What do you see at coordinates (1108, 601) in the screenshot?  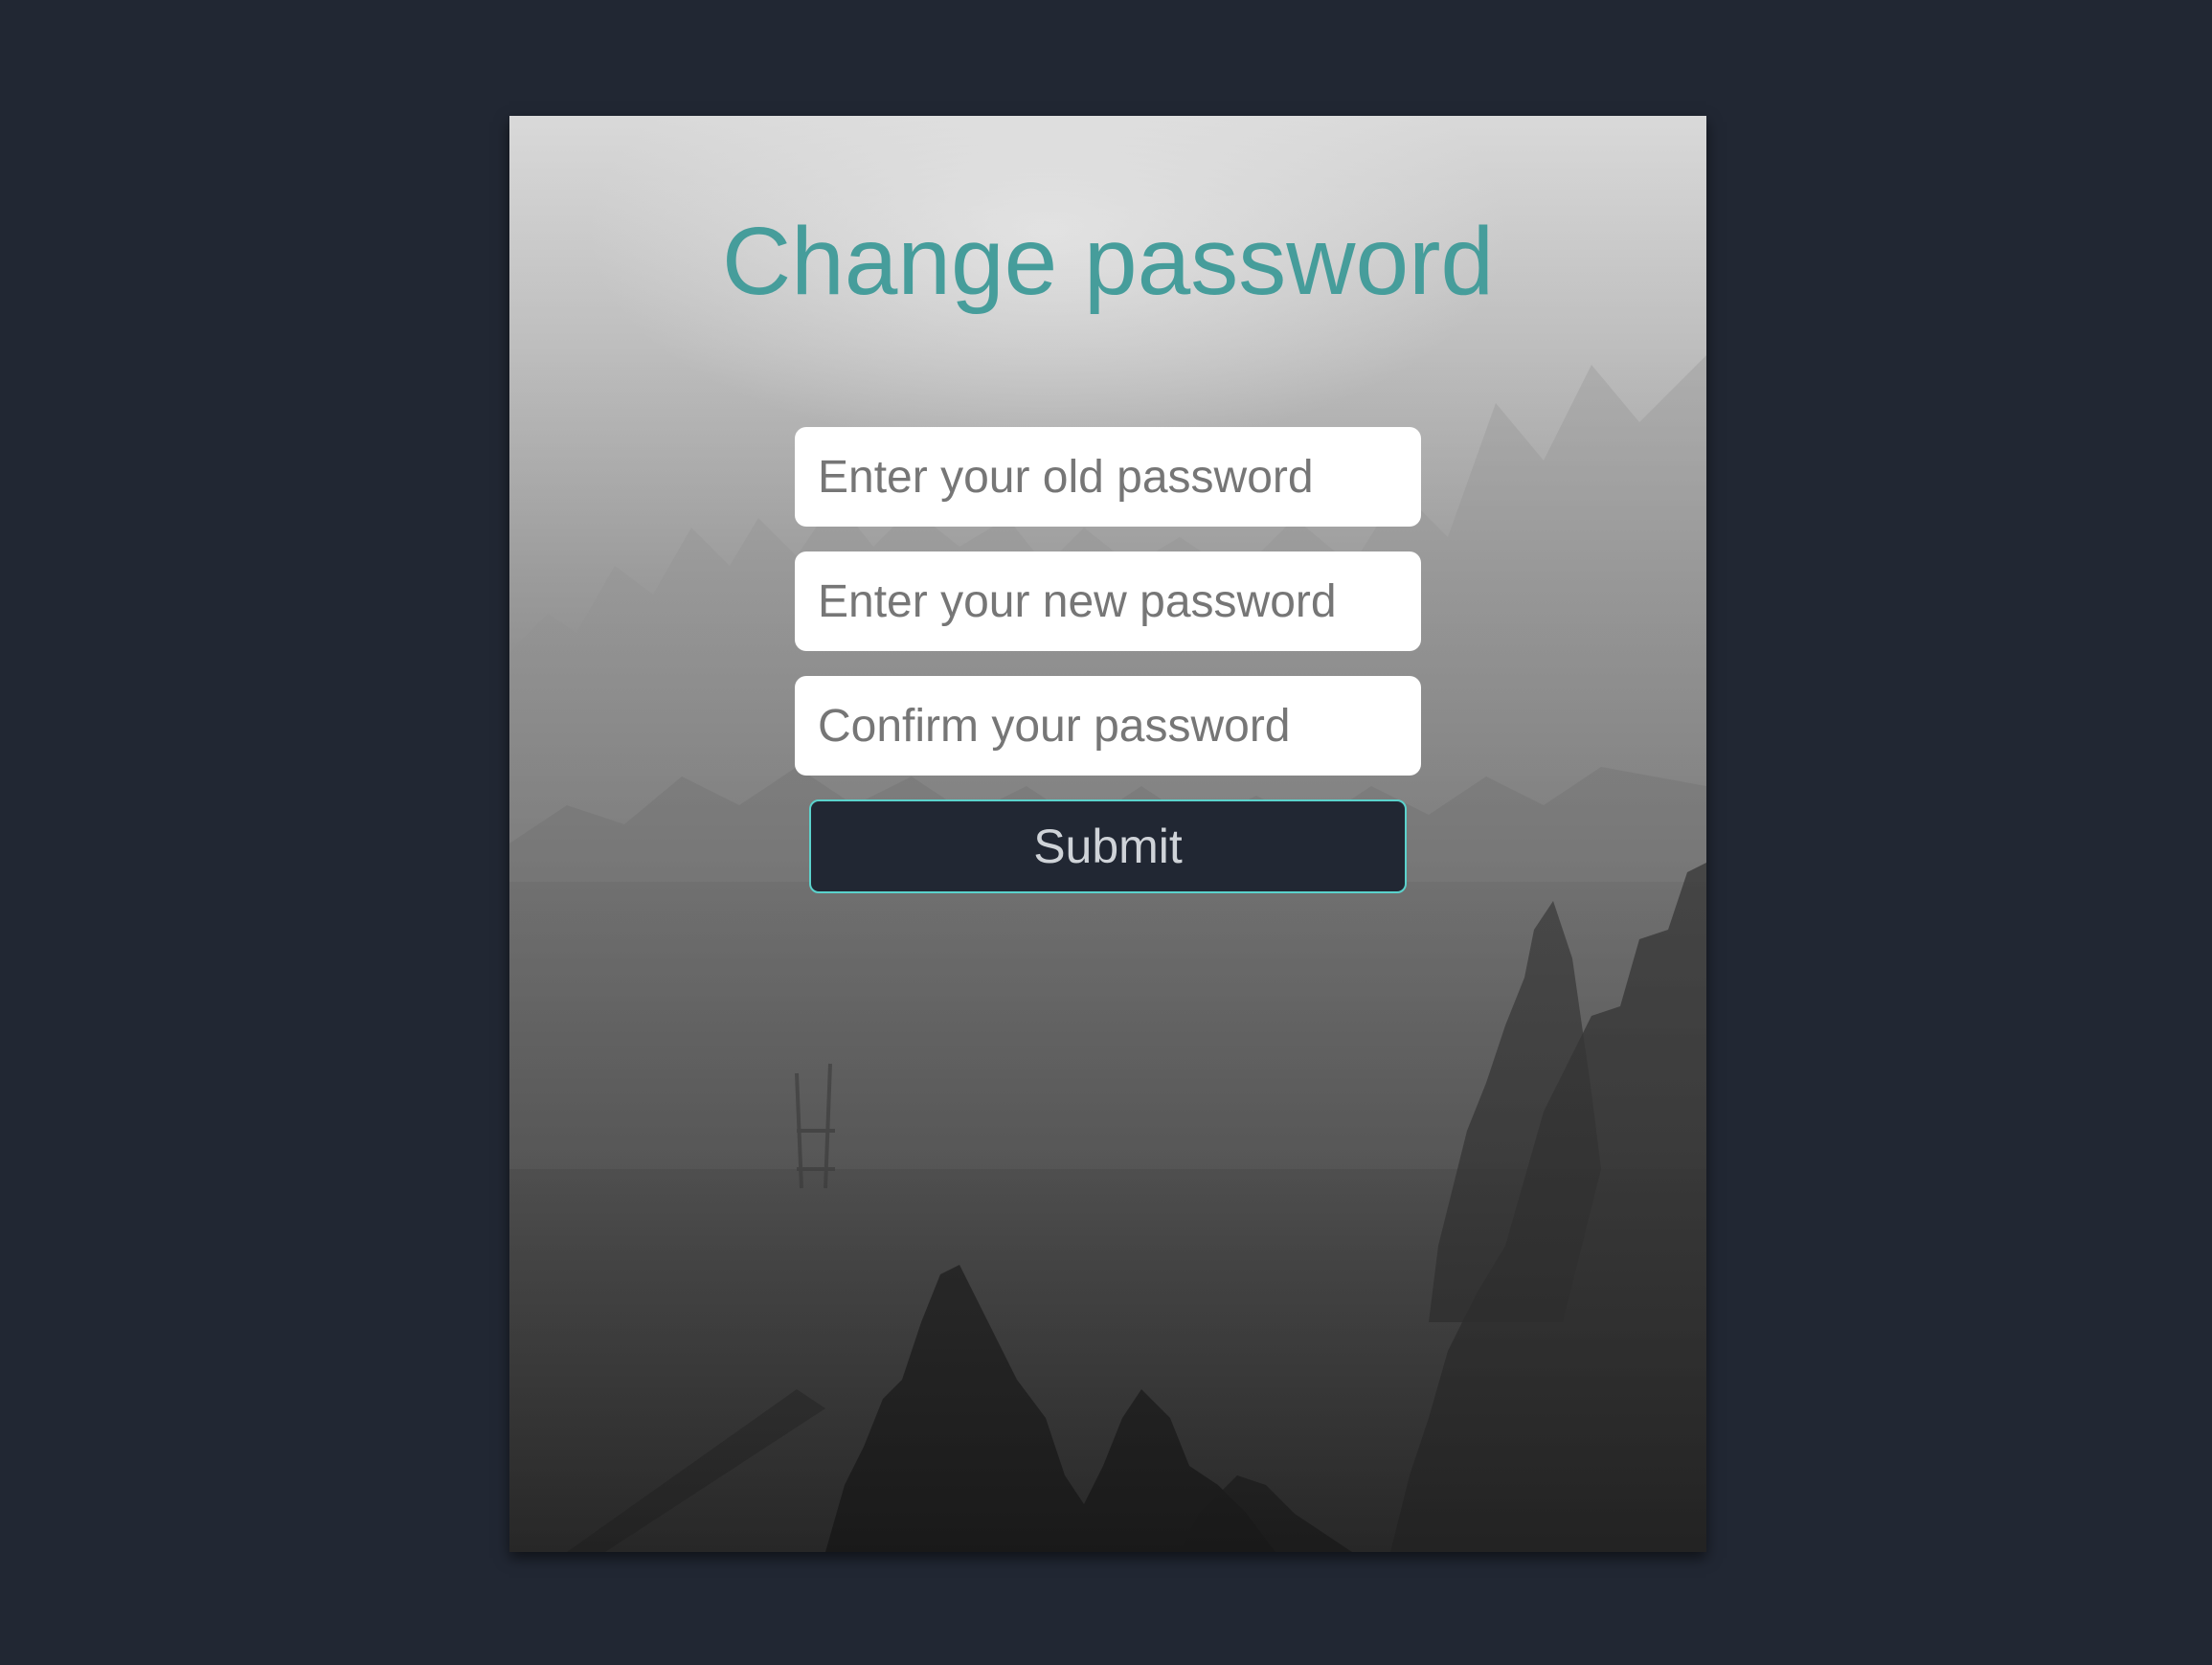 I see `new-password-input` at bounding box center [1108, 601].